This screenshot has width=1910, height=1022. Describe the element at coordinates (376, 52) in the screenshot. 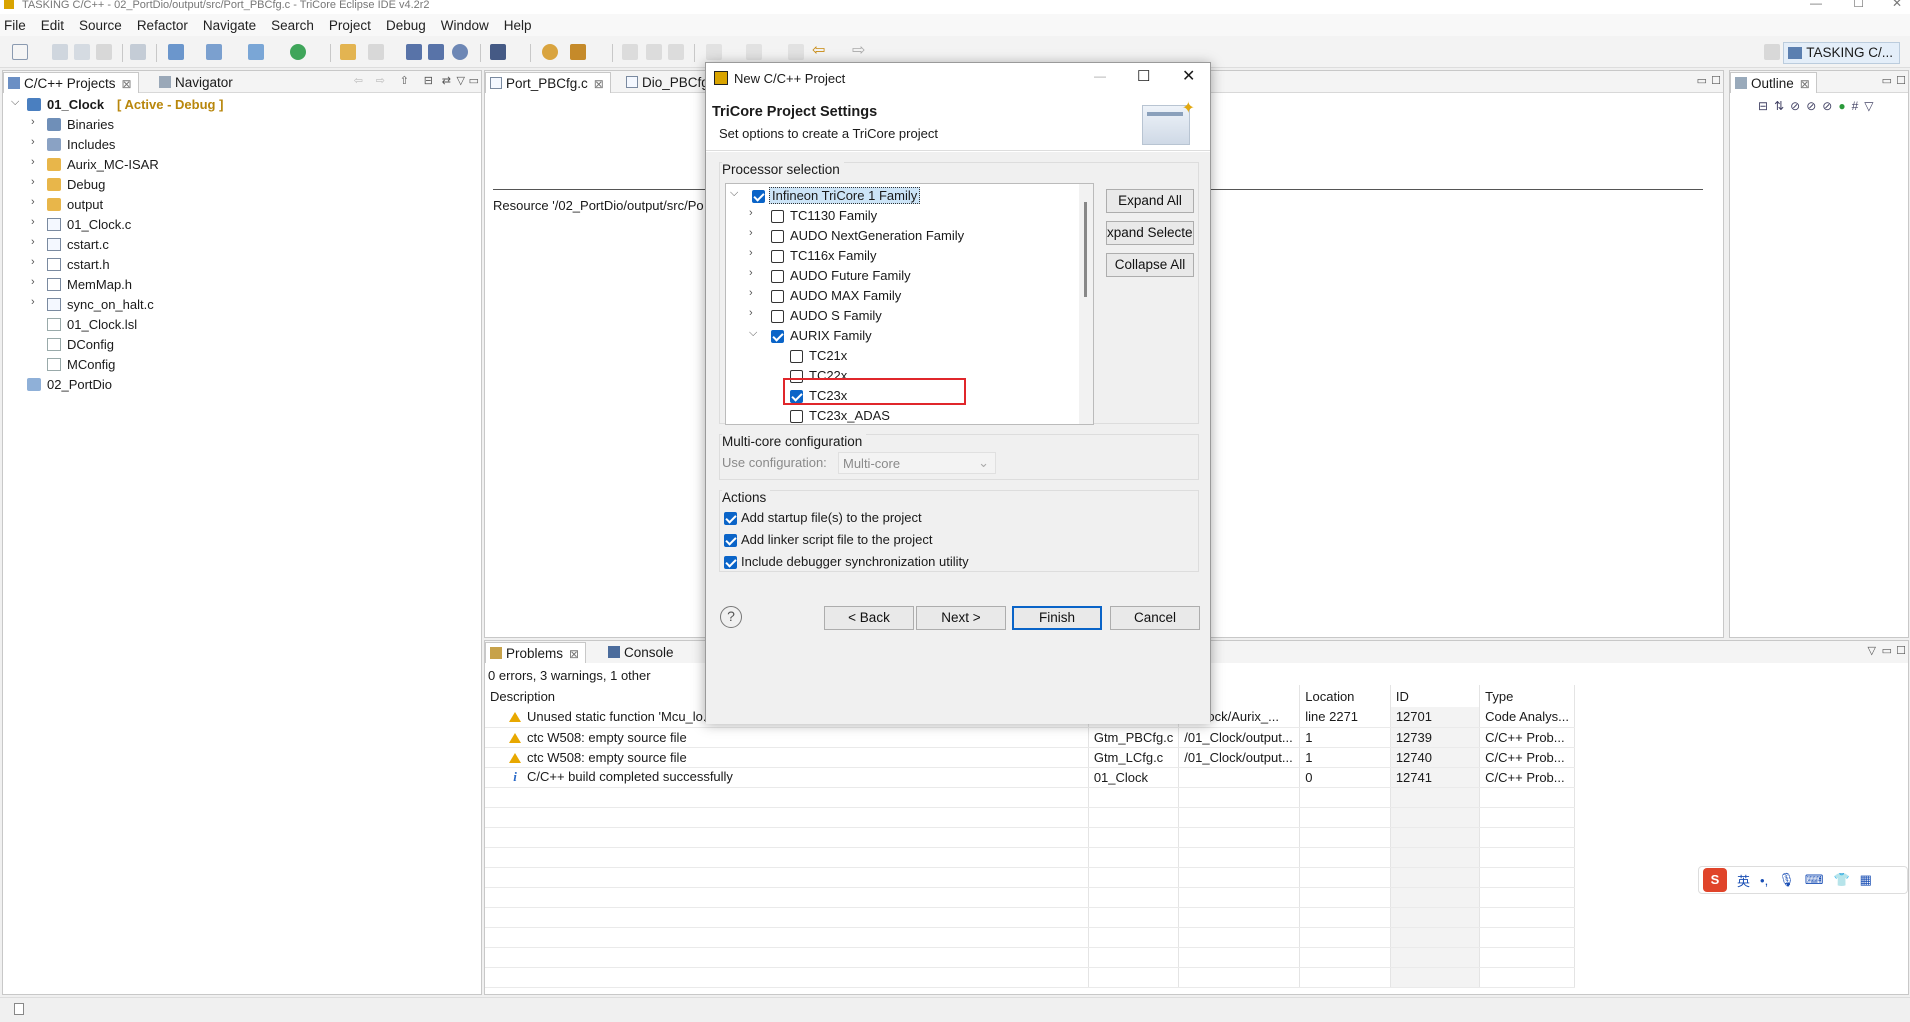

I see `properties-icon` at that location.